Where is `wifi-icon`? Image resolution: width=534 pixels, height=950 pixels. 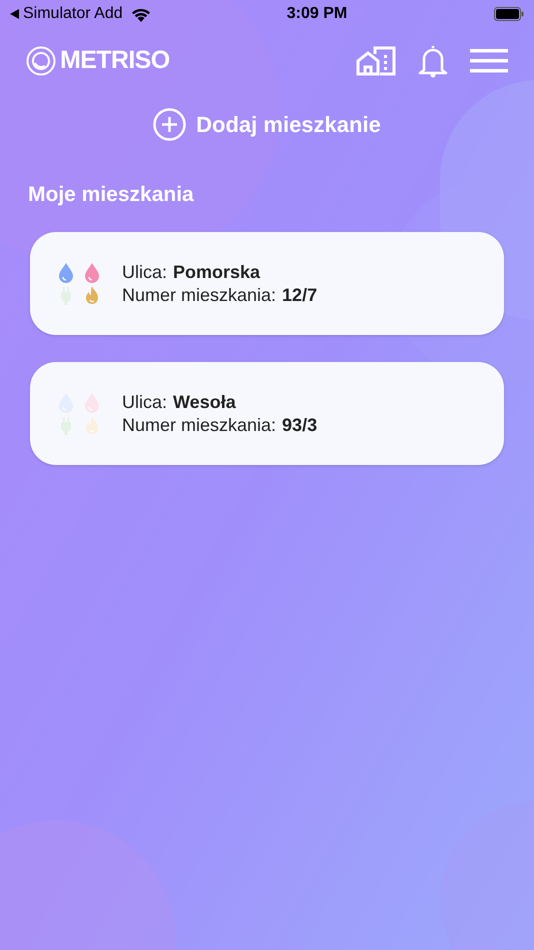 wifi-icon is located at coordinates (140, 14).